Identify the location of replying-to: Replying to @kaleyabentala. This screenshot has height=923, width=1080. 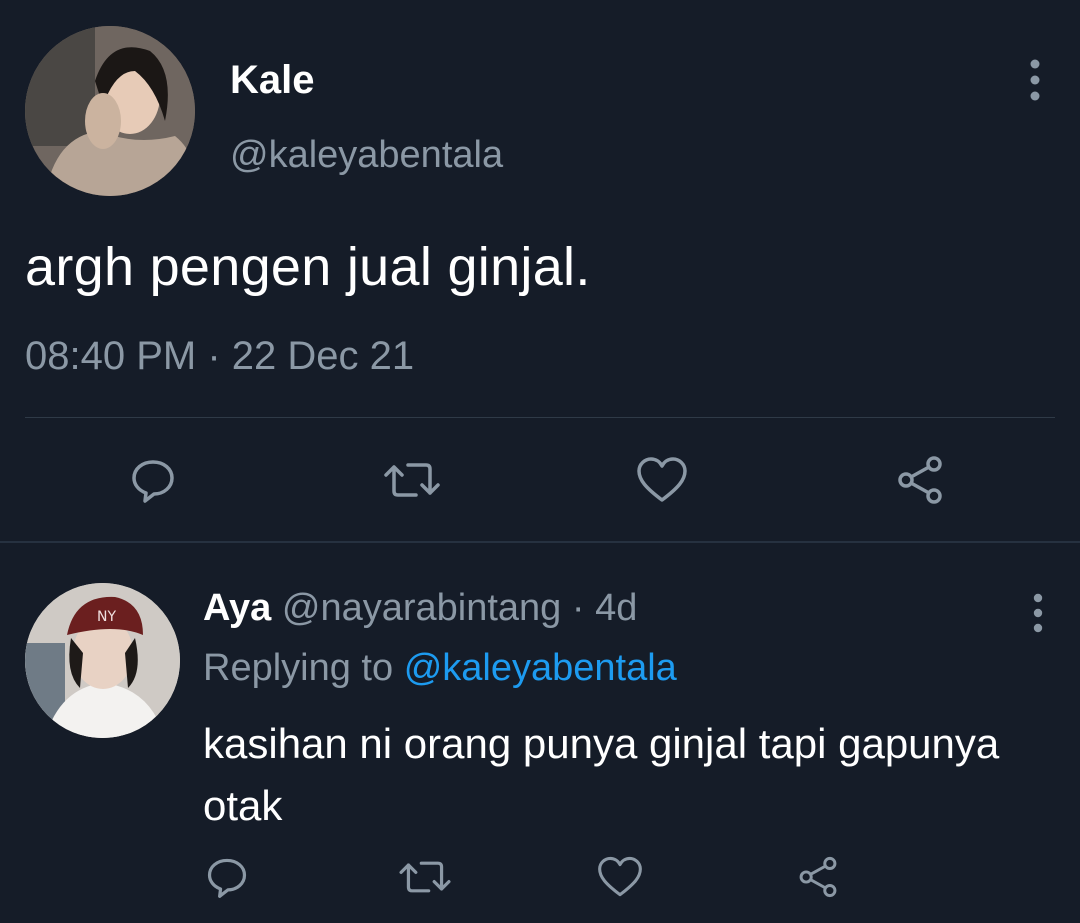
(440, 668).